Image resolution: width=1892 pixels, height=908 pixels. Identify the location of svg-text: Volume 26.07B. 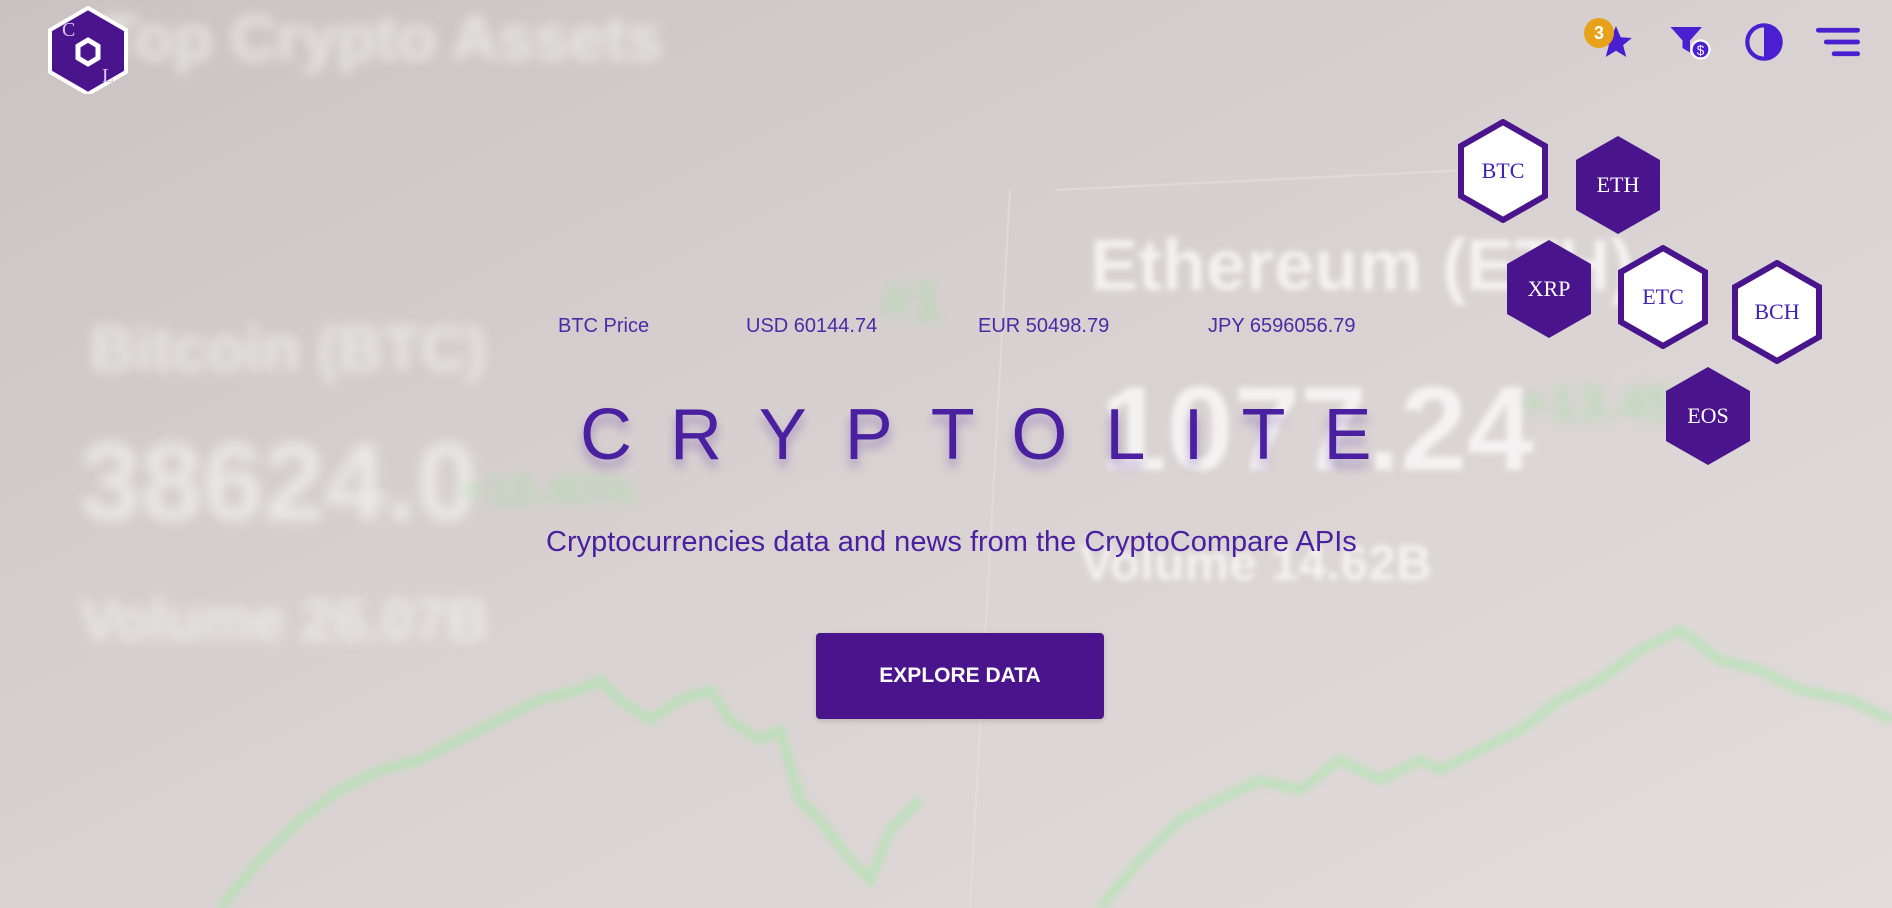
(284, 620).